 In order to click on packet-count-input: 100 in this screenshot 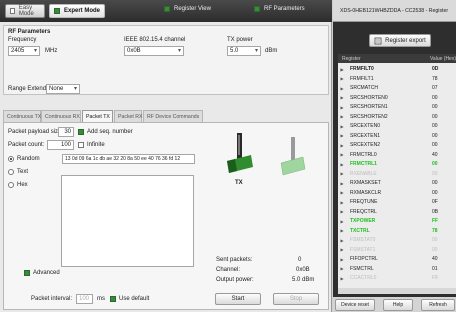, I will do `click(60, 145)`.